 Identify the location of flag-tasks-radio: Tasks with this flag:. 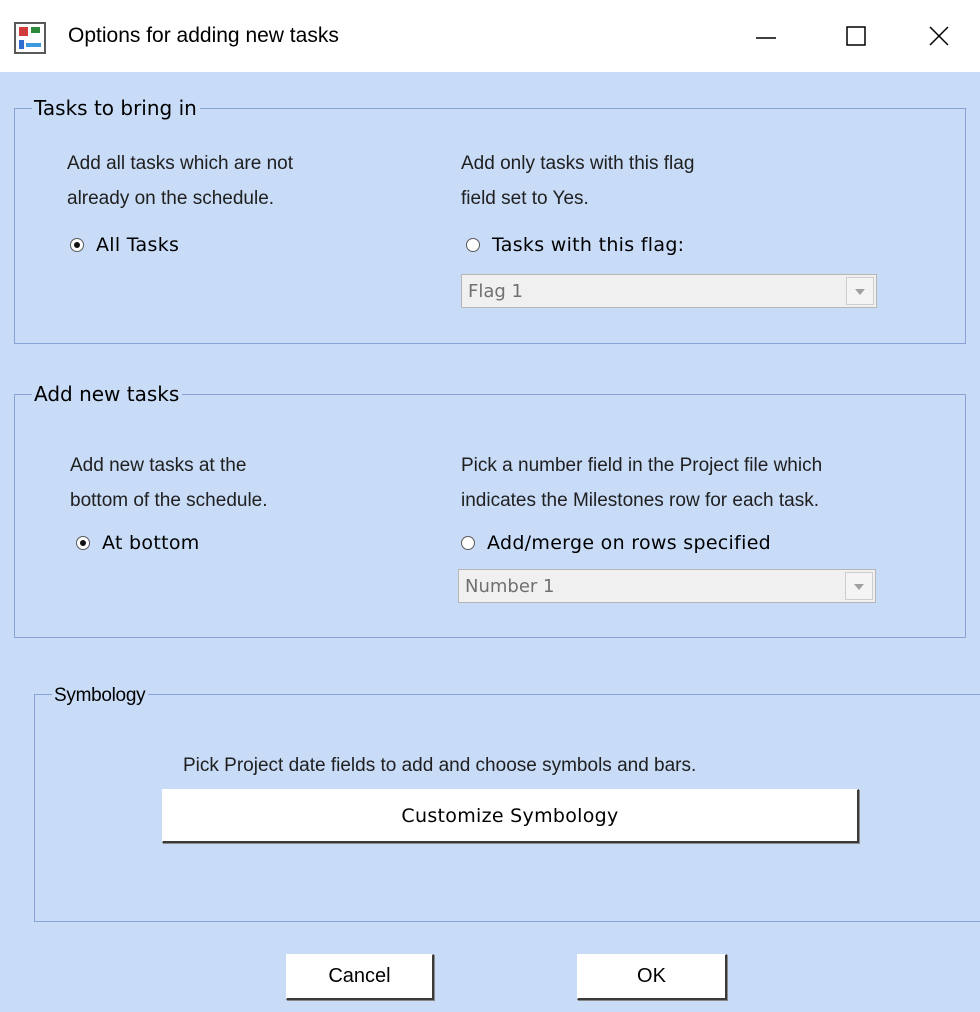
(575, 245).